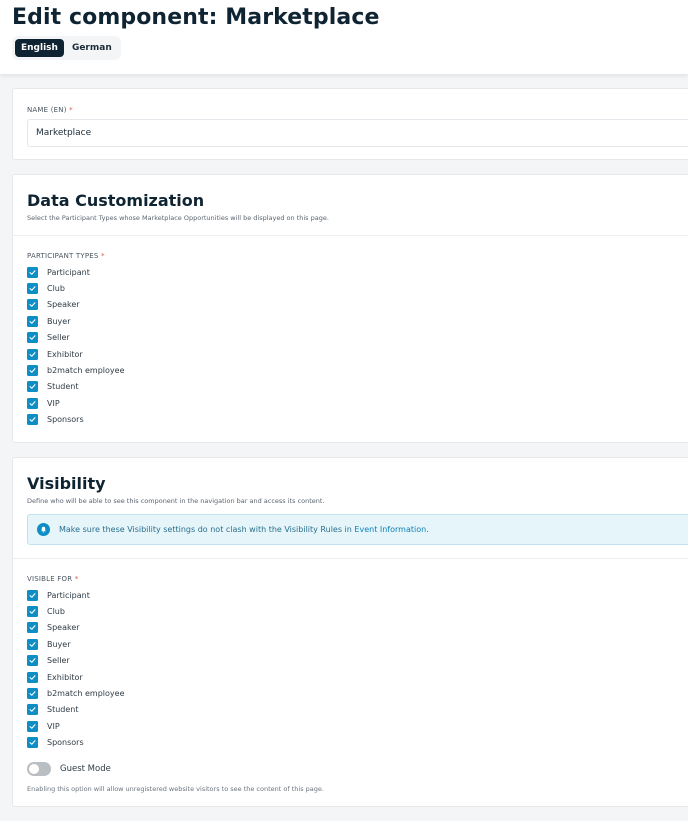 The image size is (688, 821). What do you see at coordinates (56, 289) in the screenshot?
I see `checkbox-label: Club` at bounding box center [56, 289].